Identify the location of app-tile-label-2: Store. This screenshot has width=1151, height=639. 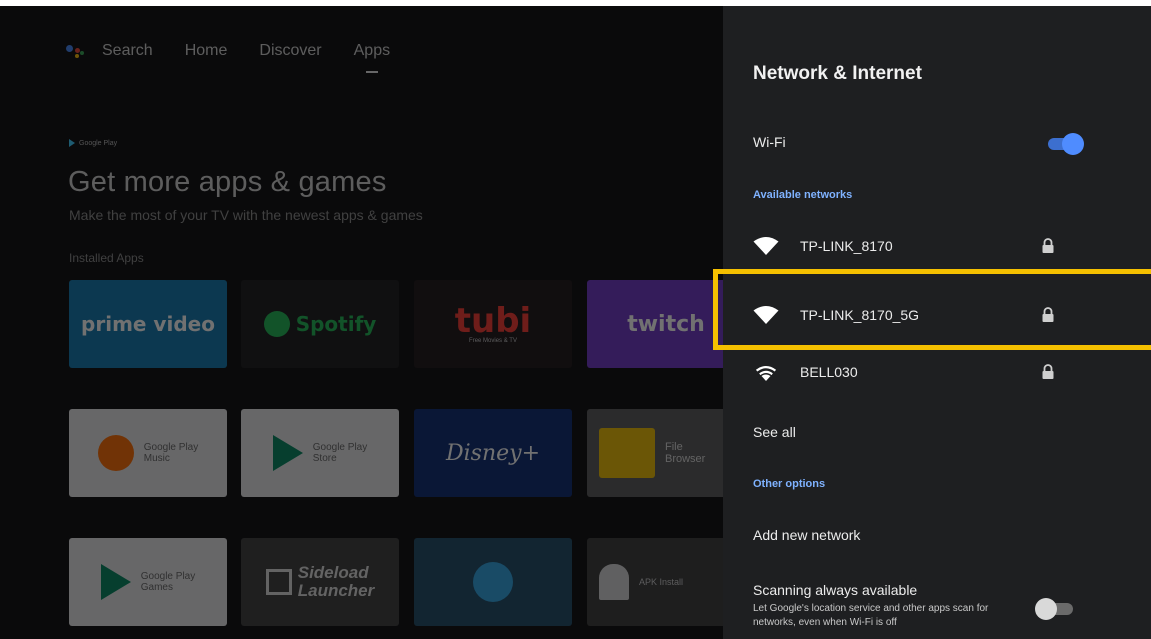
(324, 458).